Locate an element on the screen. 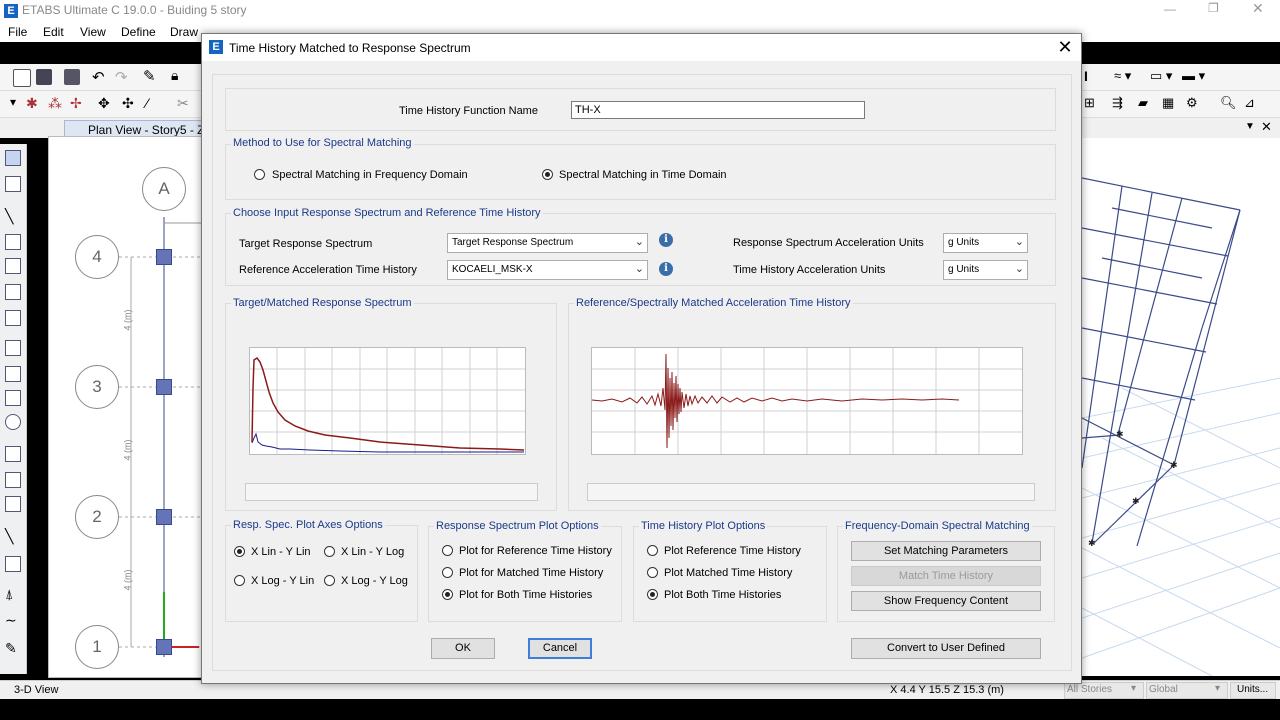 The width and height of the screenshot is (1280, 720). radio-xlog-ylin-label: X Log - Y Lin is located at coordinates (282, 581).